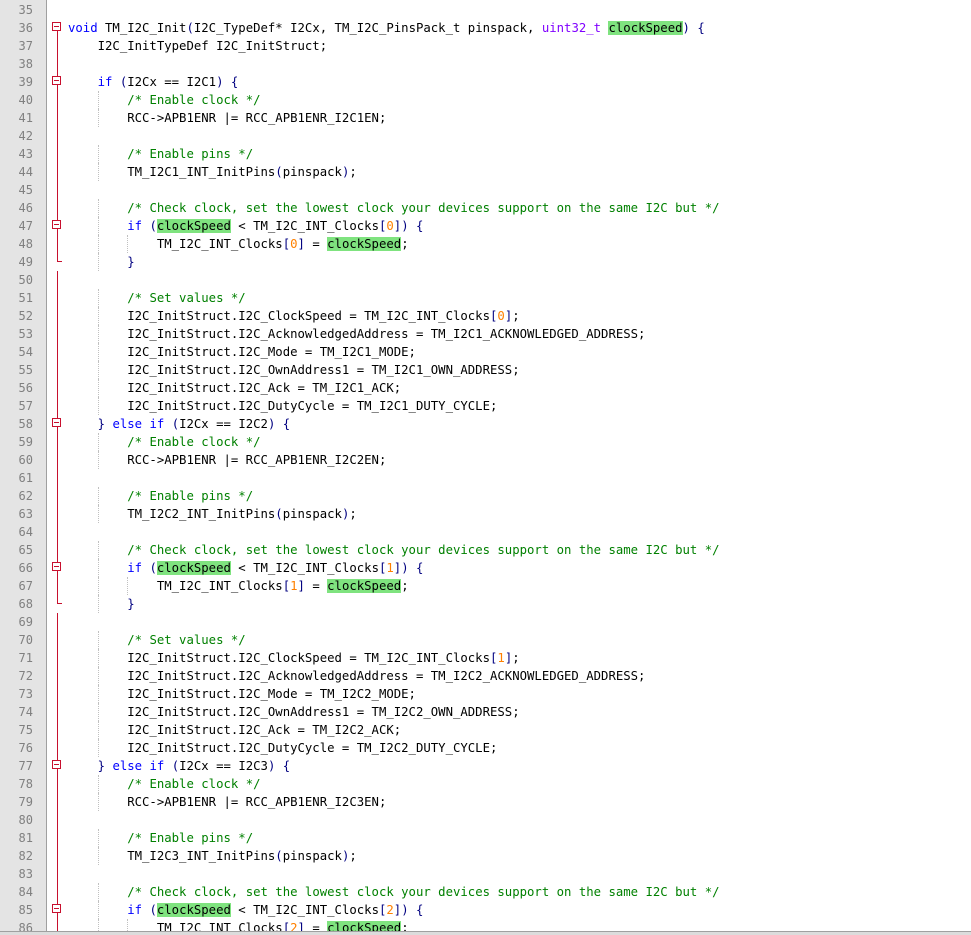  I want to click on code-line: 37 I2C_InitTypeDef I2C_InitStruct;, so click(485, 46).